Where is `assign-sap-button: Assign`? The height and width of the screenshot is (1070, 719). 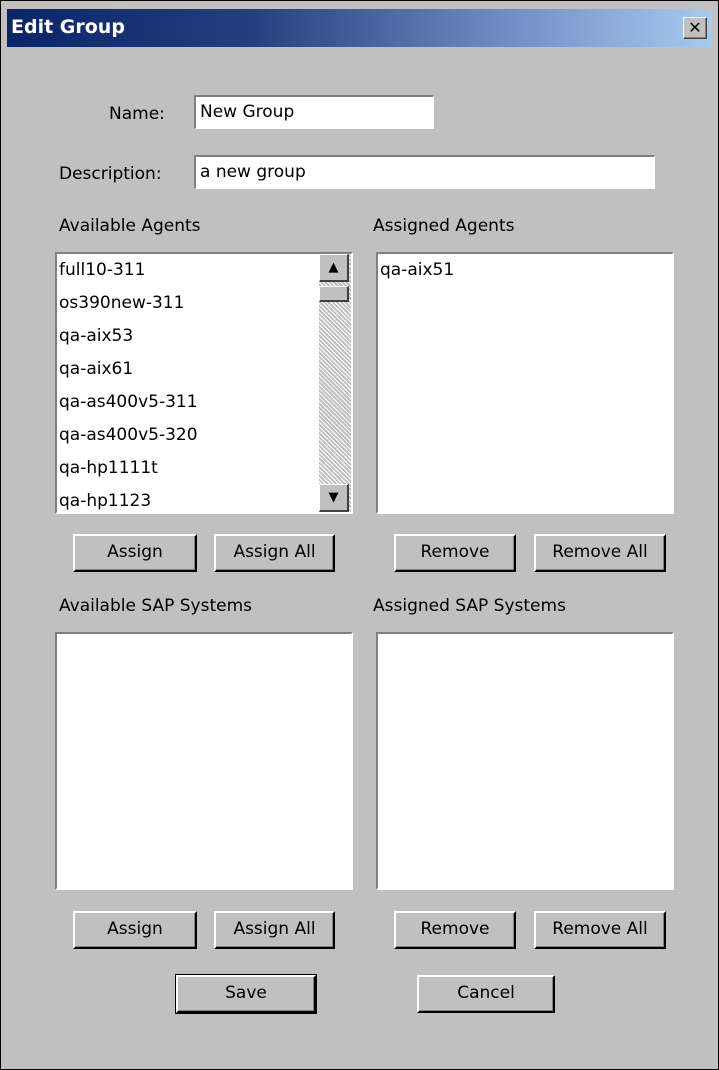 assign-sap-button: Assign is located at coordinates (135, 930).